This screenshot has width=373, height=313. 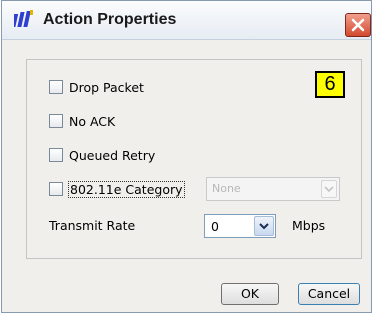 I want to click on title-bar: Action Properties, so click(x=186, y=20).